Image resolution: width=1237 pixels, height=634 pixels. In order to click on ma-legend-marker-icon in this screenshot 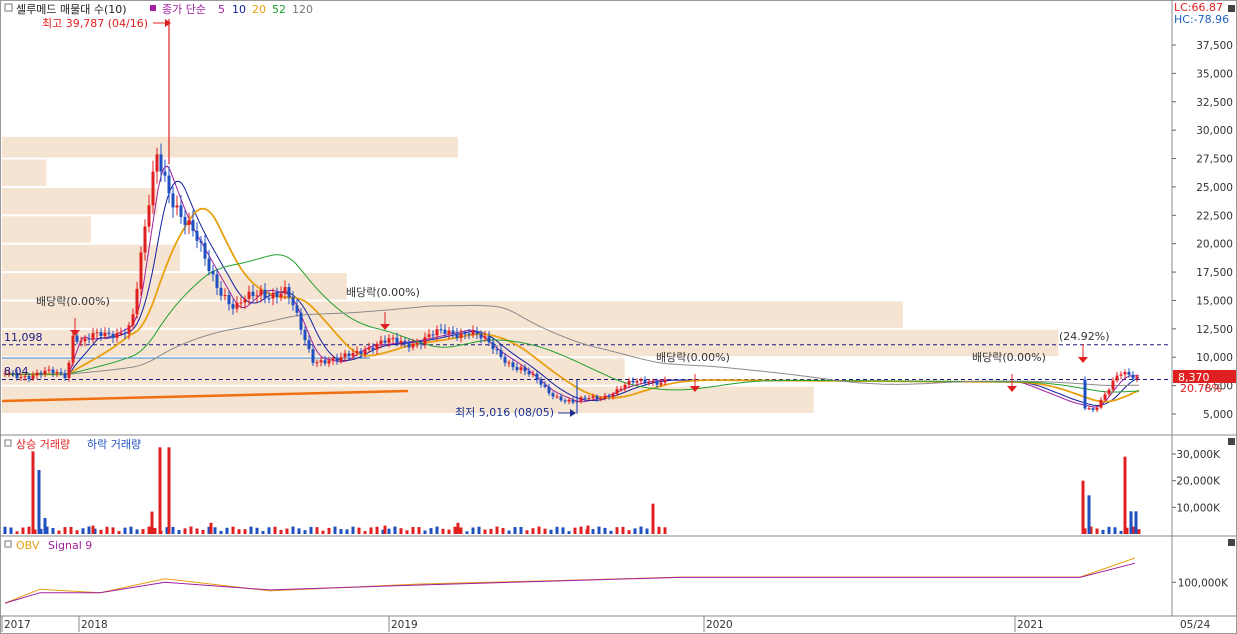, I will do `click(153, 8)`.